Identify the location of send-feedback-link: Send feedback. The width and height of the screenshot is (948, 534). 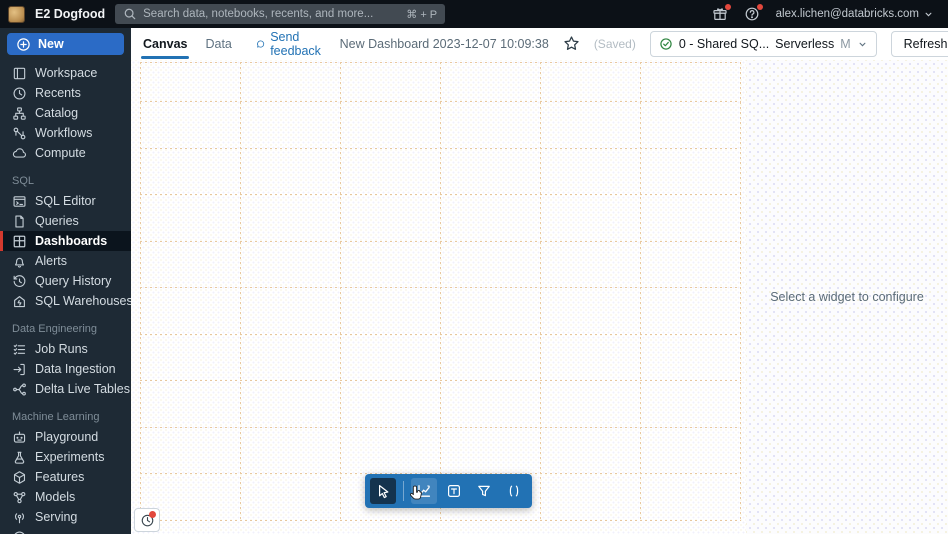
(291, 44).